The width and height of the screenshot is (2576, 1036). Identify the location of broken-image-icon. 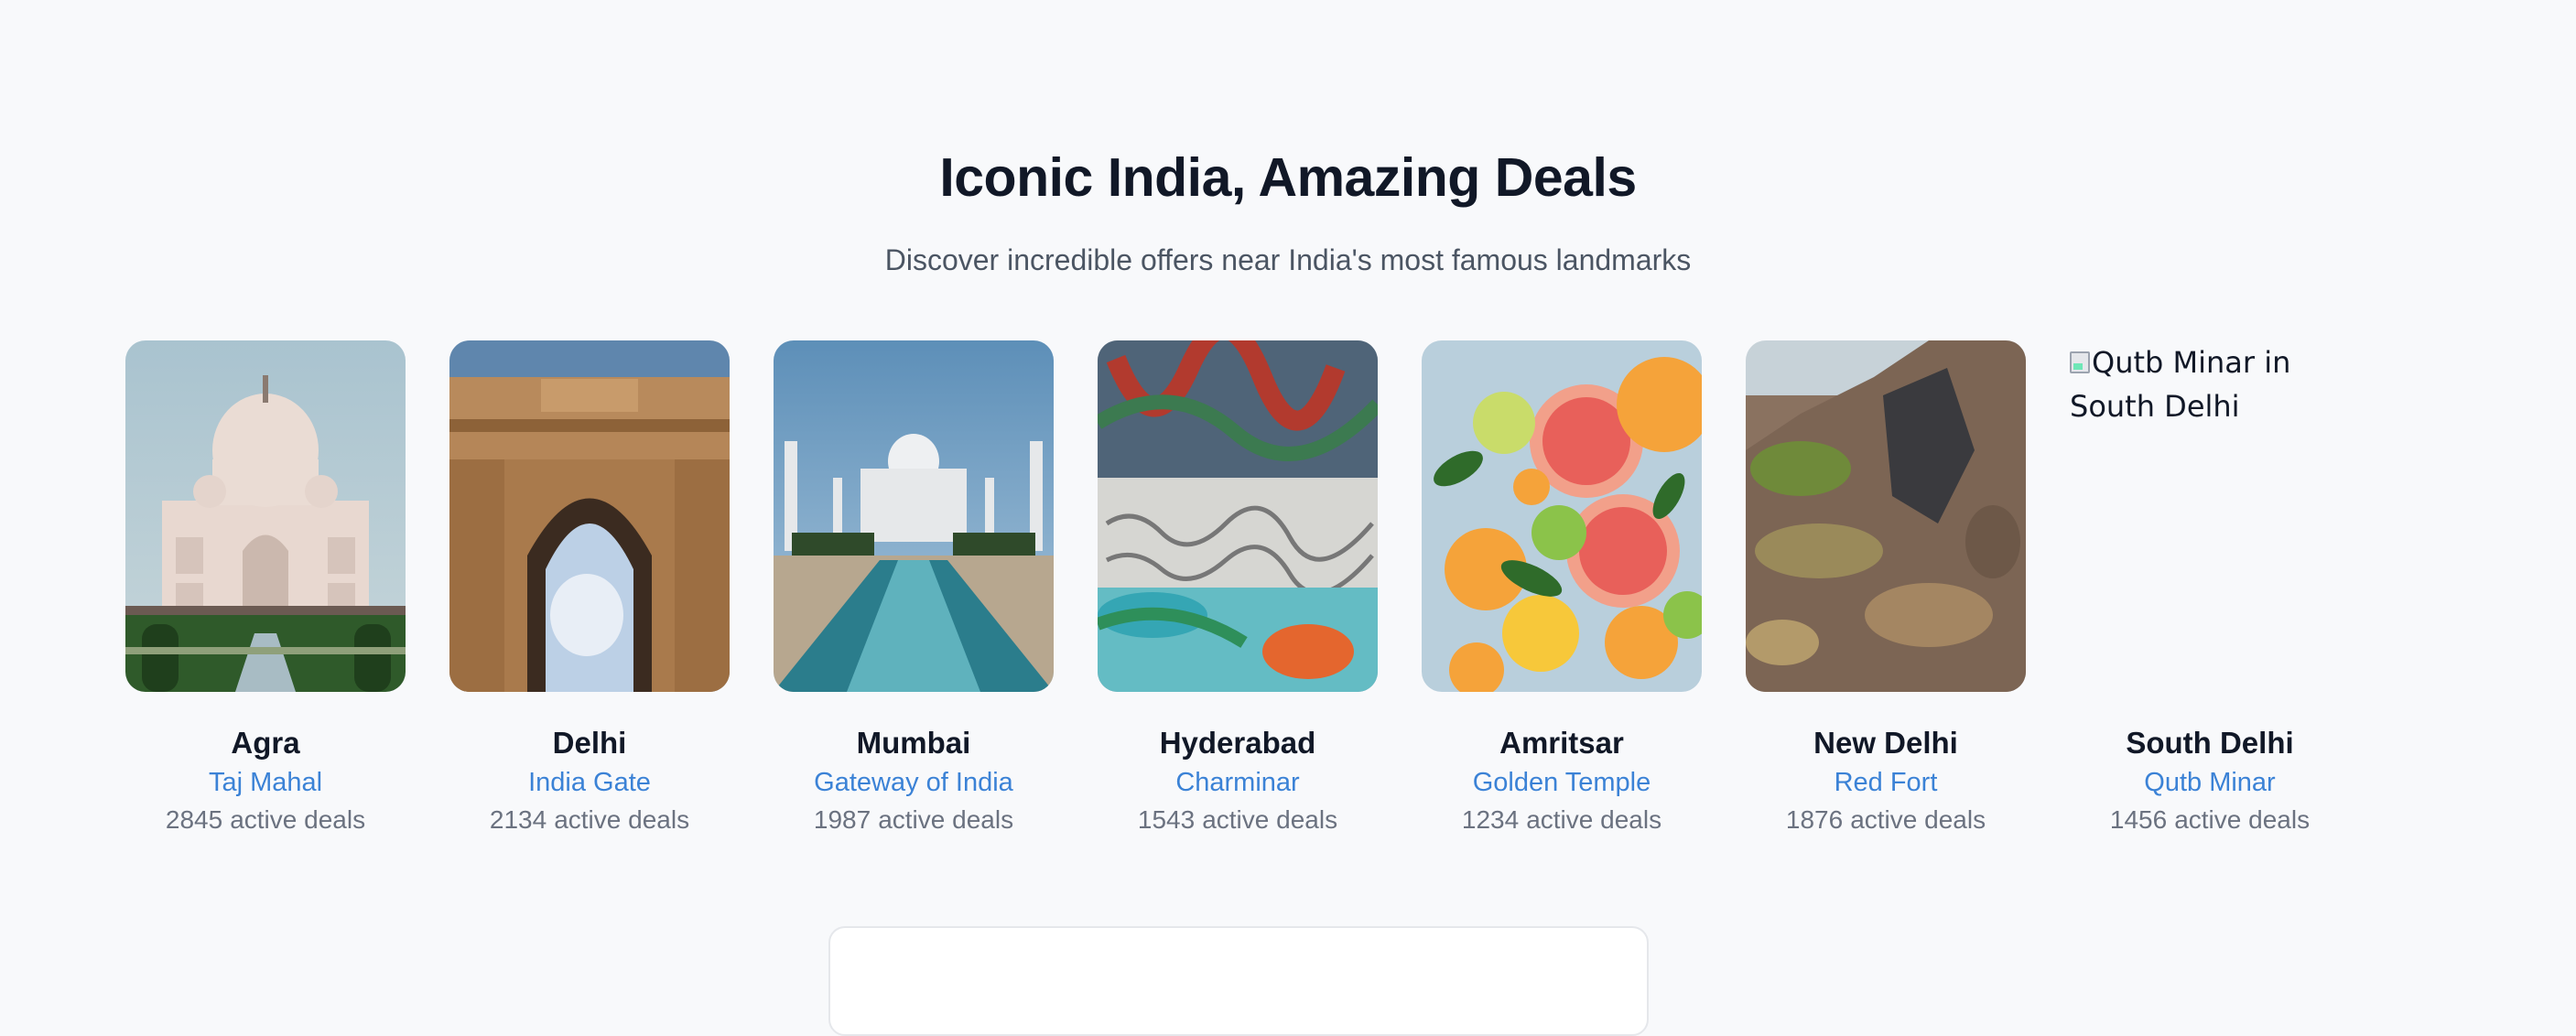
(2080, 362).